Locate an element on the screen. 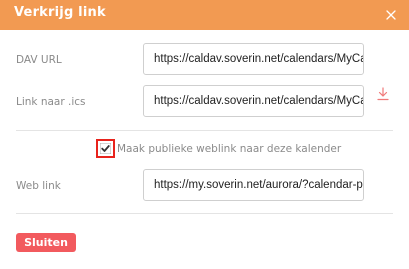  public-link-checkbox is located at coordinates (105, 148).